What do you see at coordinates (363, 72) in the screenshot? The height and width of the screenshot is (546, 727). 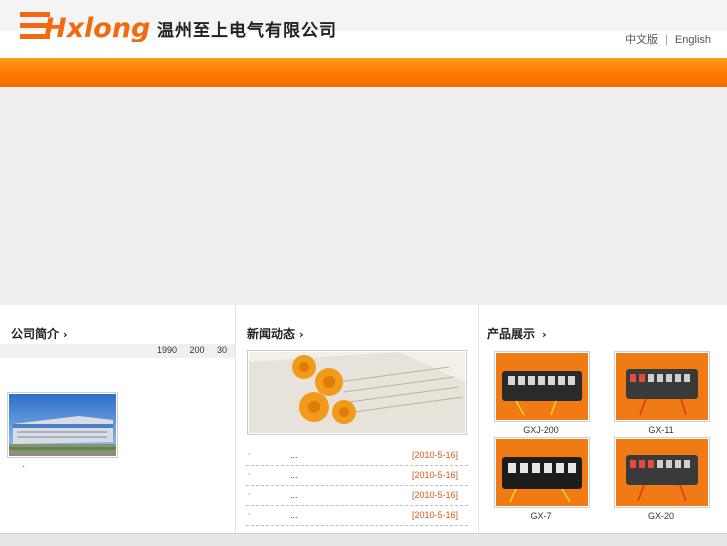 I see `nav-bar` at bounding box center [363, 72].